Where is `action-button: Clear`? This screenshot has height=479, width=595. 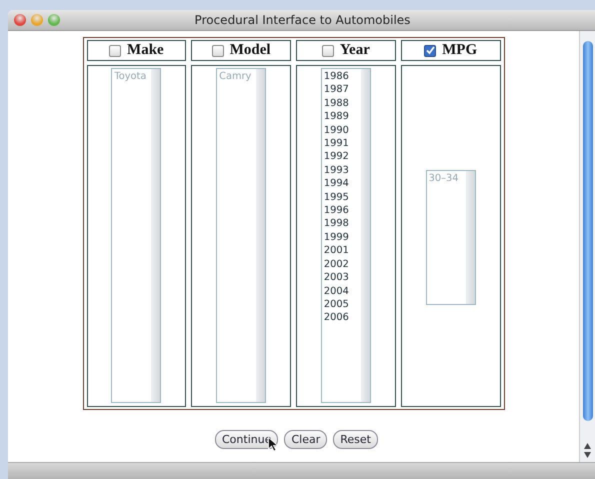 action-button: Clear is located at coordinates (306, 439).